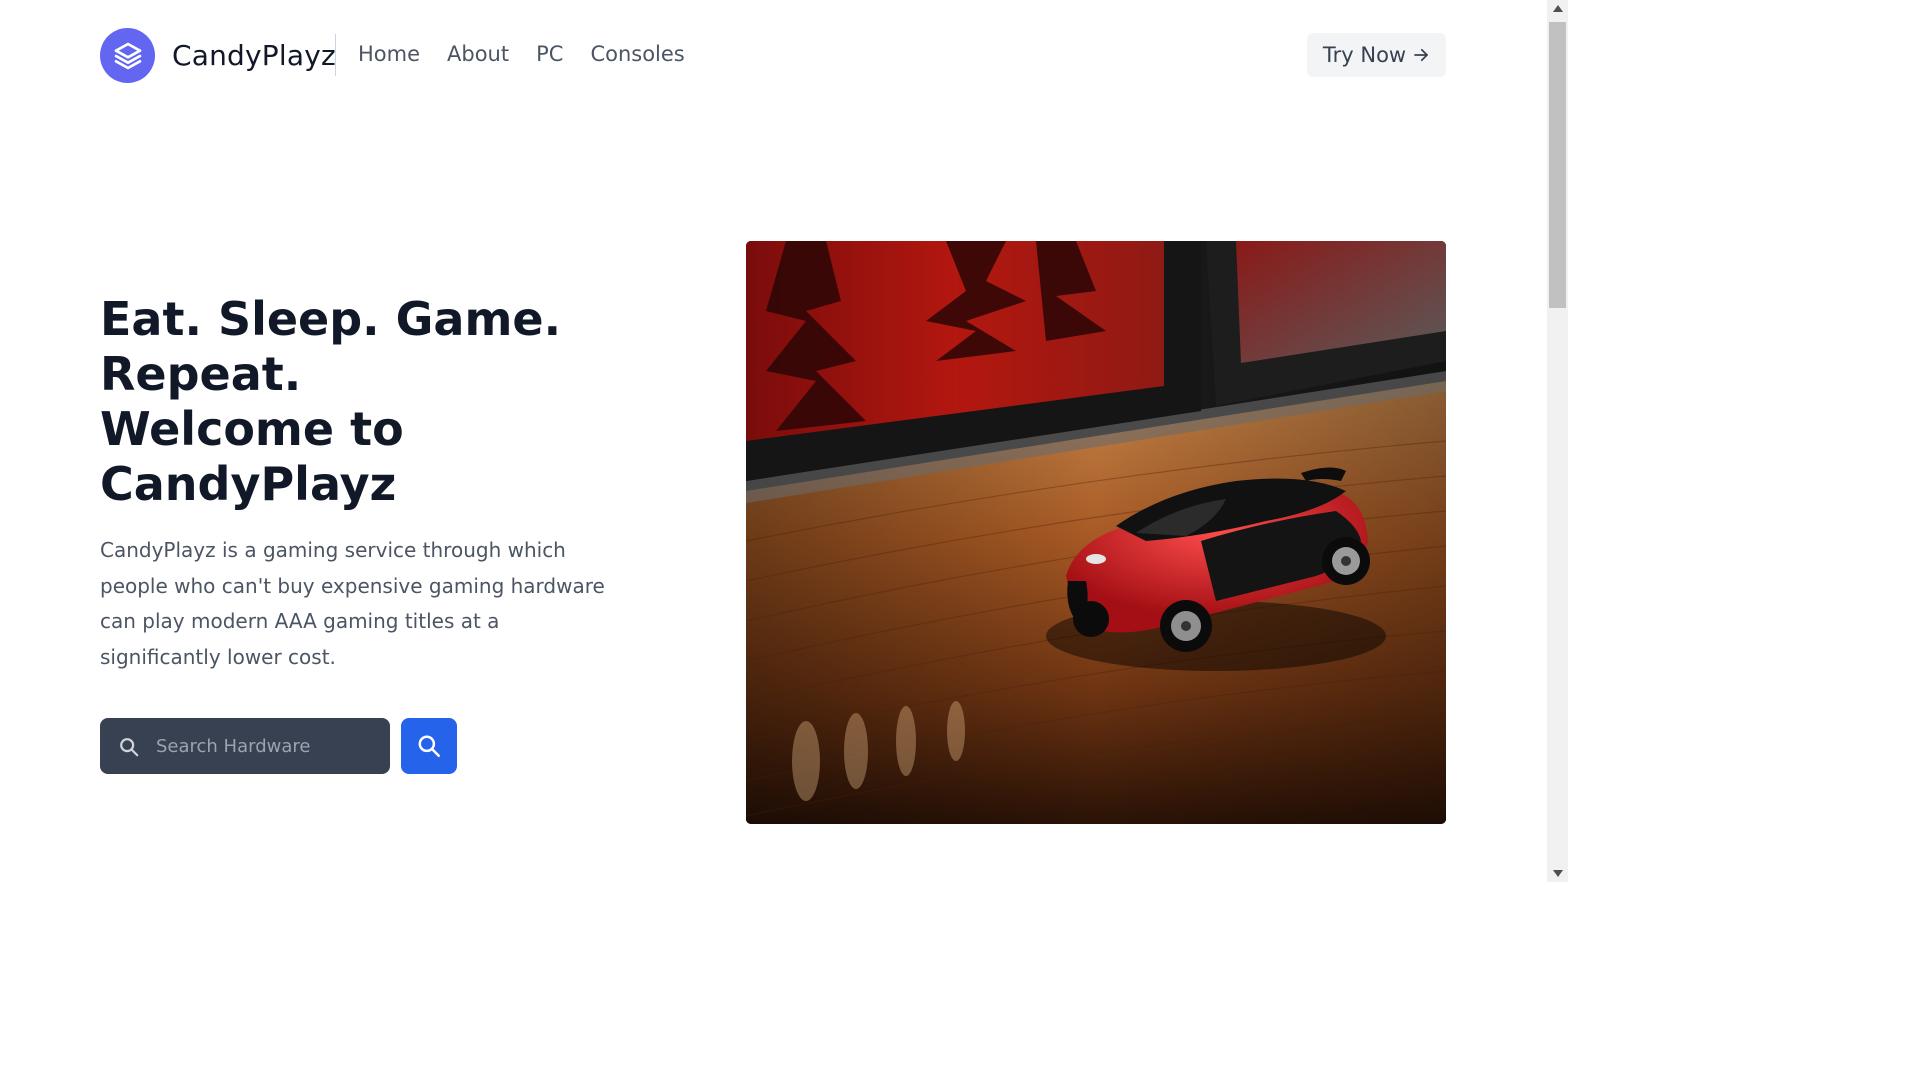 Image resolution: width=1920 pixels, height=1080 pixels. What do you see at coordinates (535, 54) in the screenshot?
I see `main-nav: Home About PC Consoles` at bounding box center [535, 54].